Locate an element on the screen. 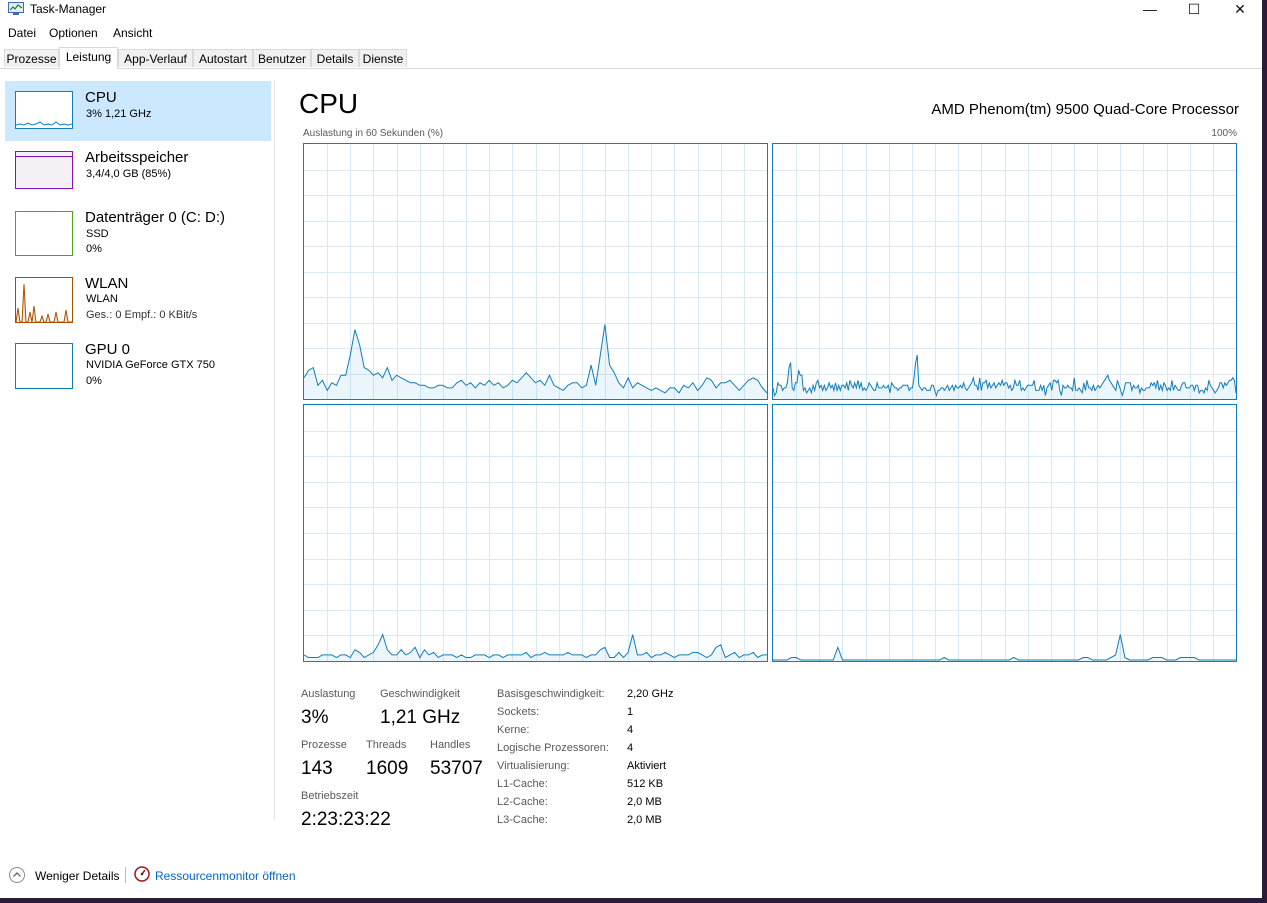 The image size is (1267, 903). tab-autostart: Autostart is located at coordinates (223, 58).